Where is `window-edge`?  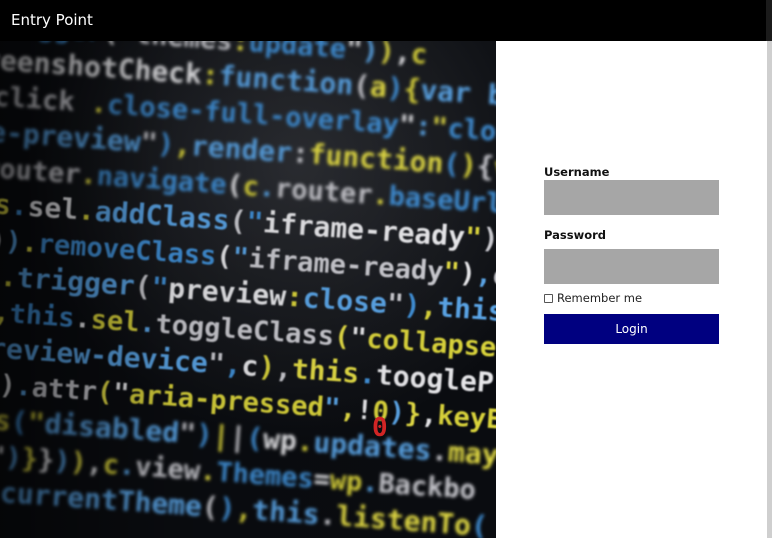 window-edge is located at coordinates (769, 20).